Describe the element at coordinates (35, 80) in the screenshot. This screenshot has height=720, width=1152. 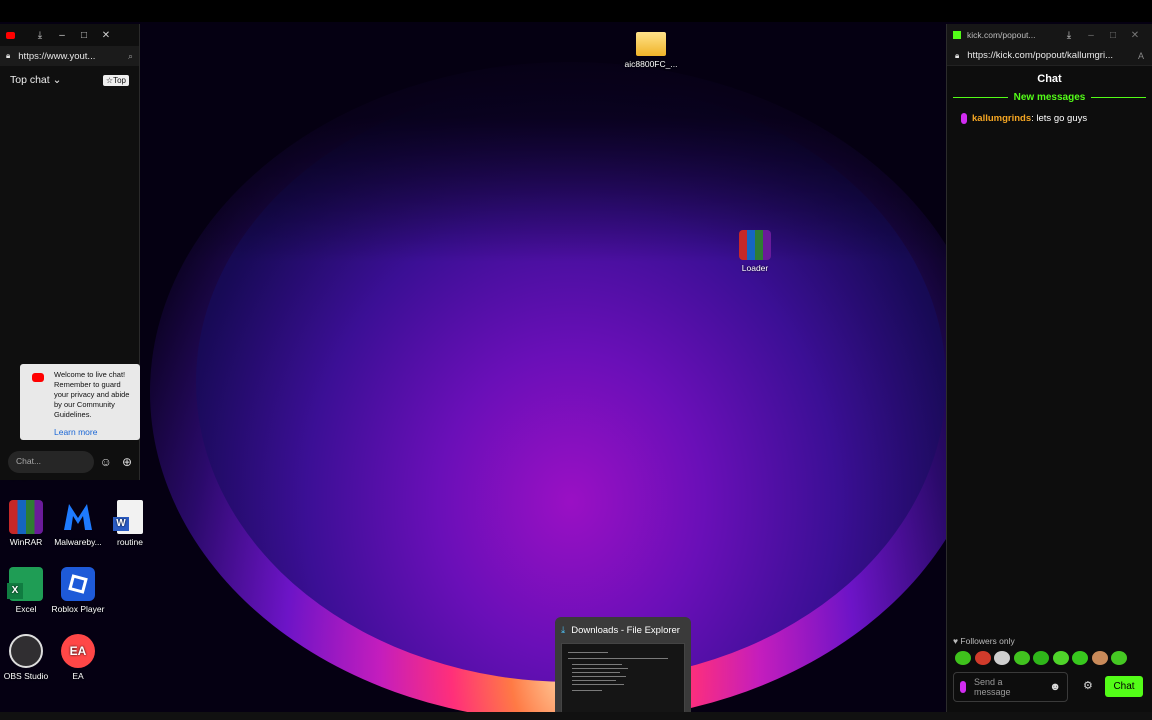
I see `top-chat-dropdown: Top chat ⌄` at that location.